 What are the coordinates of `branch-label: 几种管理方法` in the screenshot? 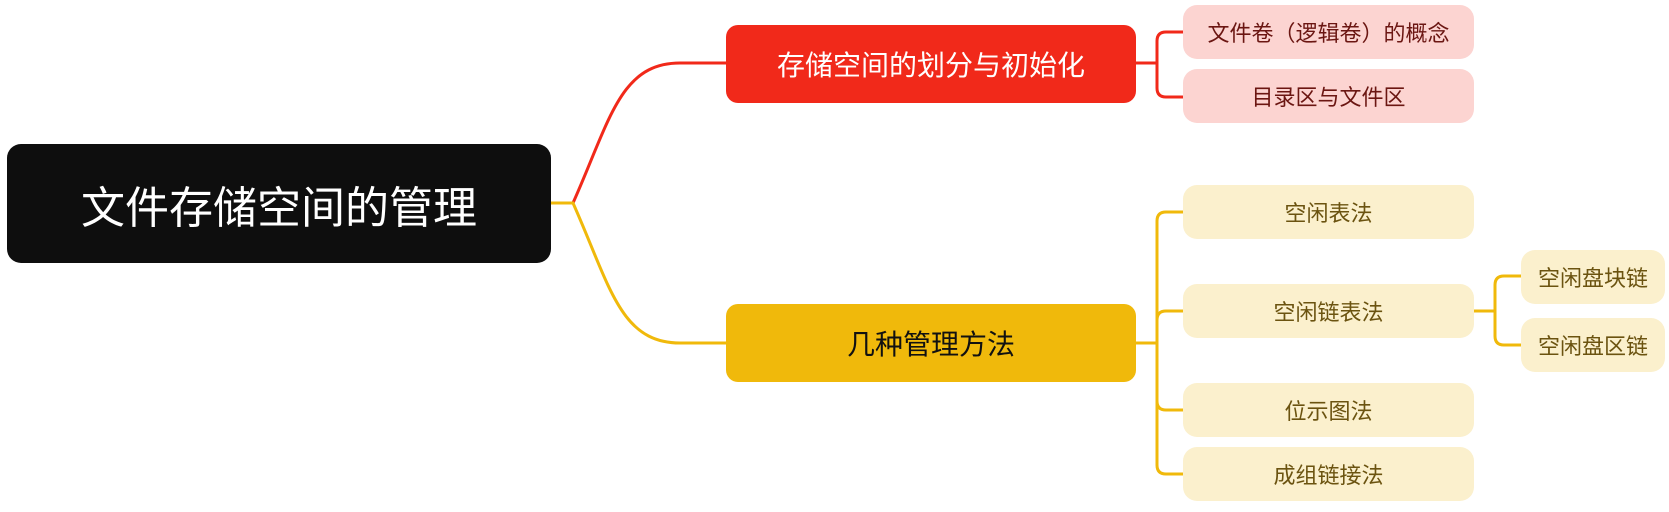 It's located at (930, 344).